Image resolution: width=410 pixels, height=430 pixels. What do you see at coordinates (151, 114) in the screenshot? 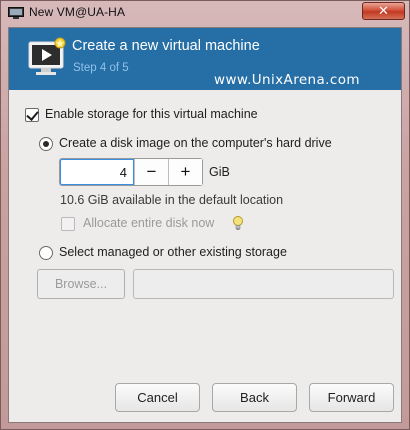
I see `enable-storage-label: Enable storage for this virtual machine` at bounding box center [151, 114].